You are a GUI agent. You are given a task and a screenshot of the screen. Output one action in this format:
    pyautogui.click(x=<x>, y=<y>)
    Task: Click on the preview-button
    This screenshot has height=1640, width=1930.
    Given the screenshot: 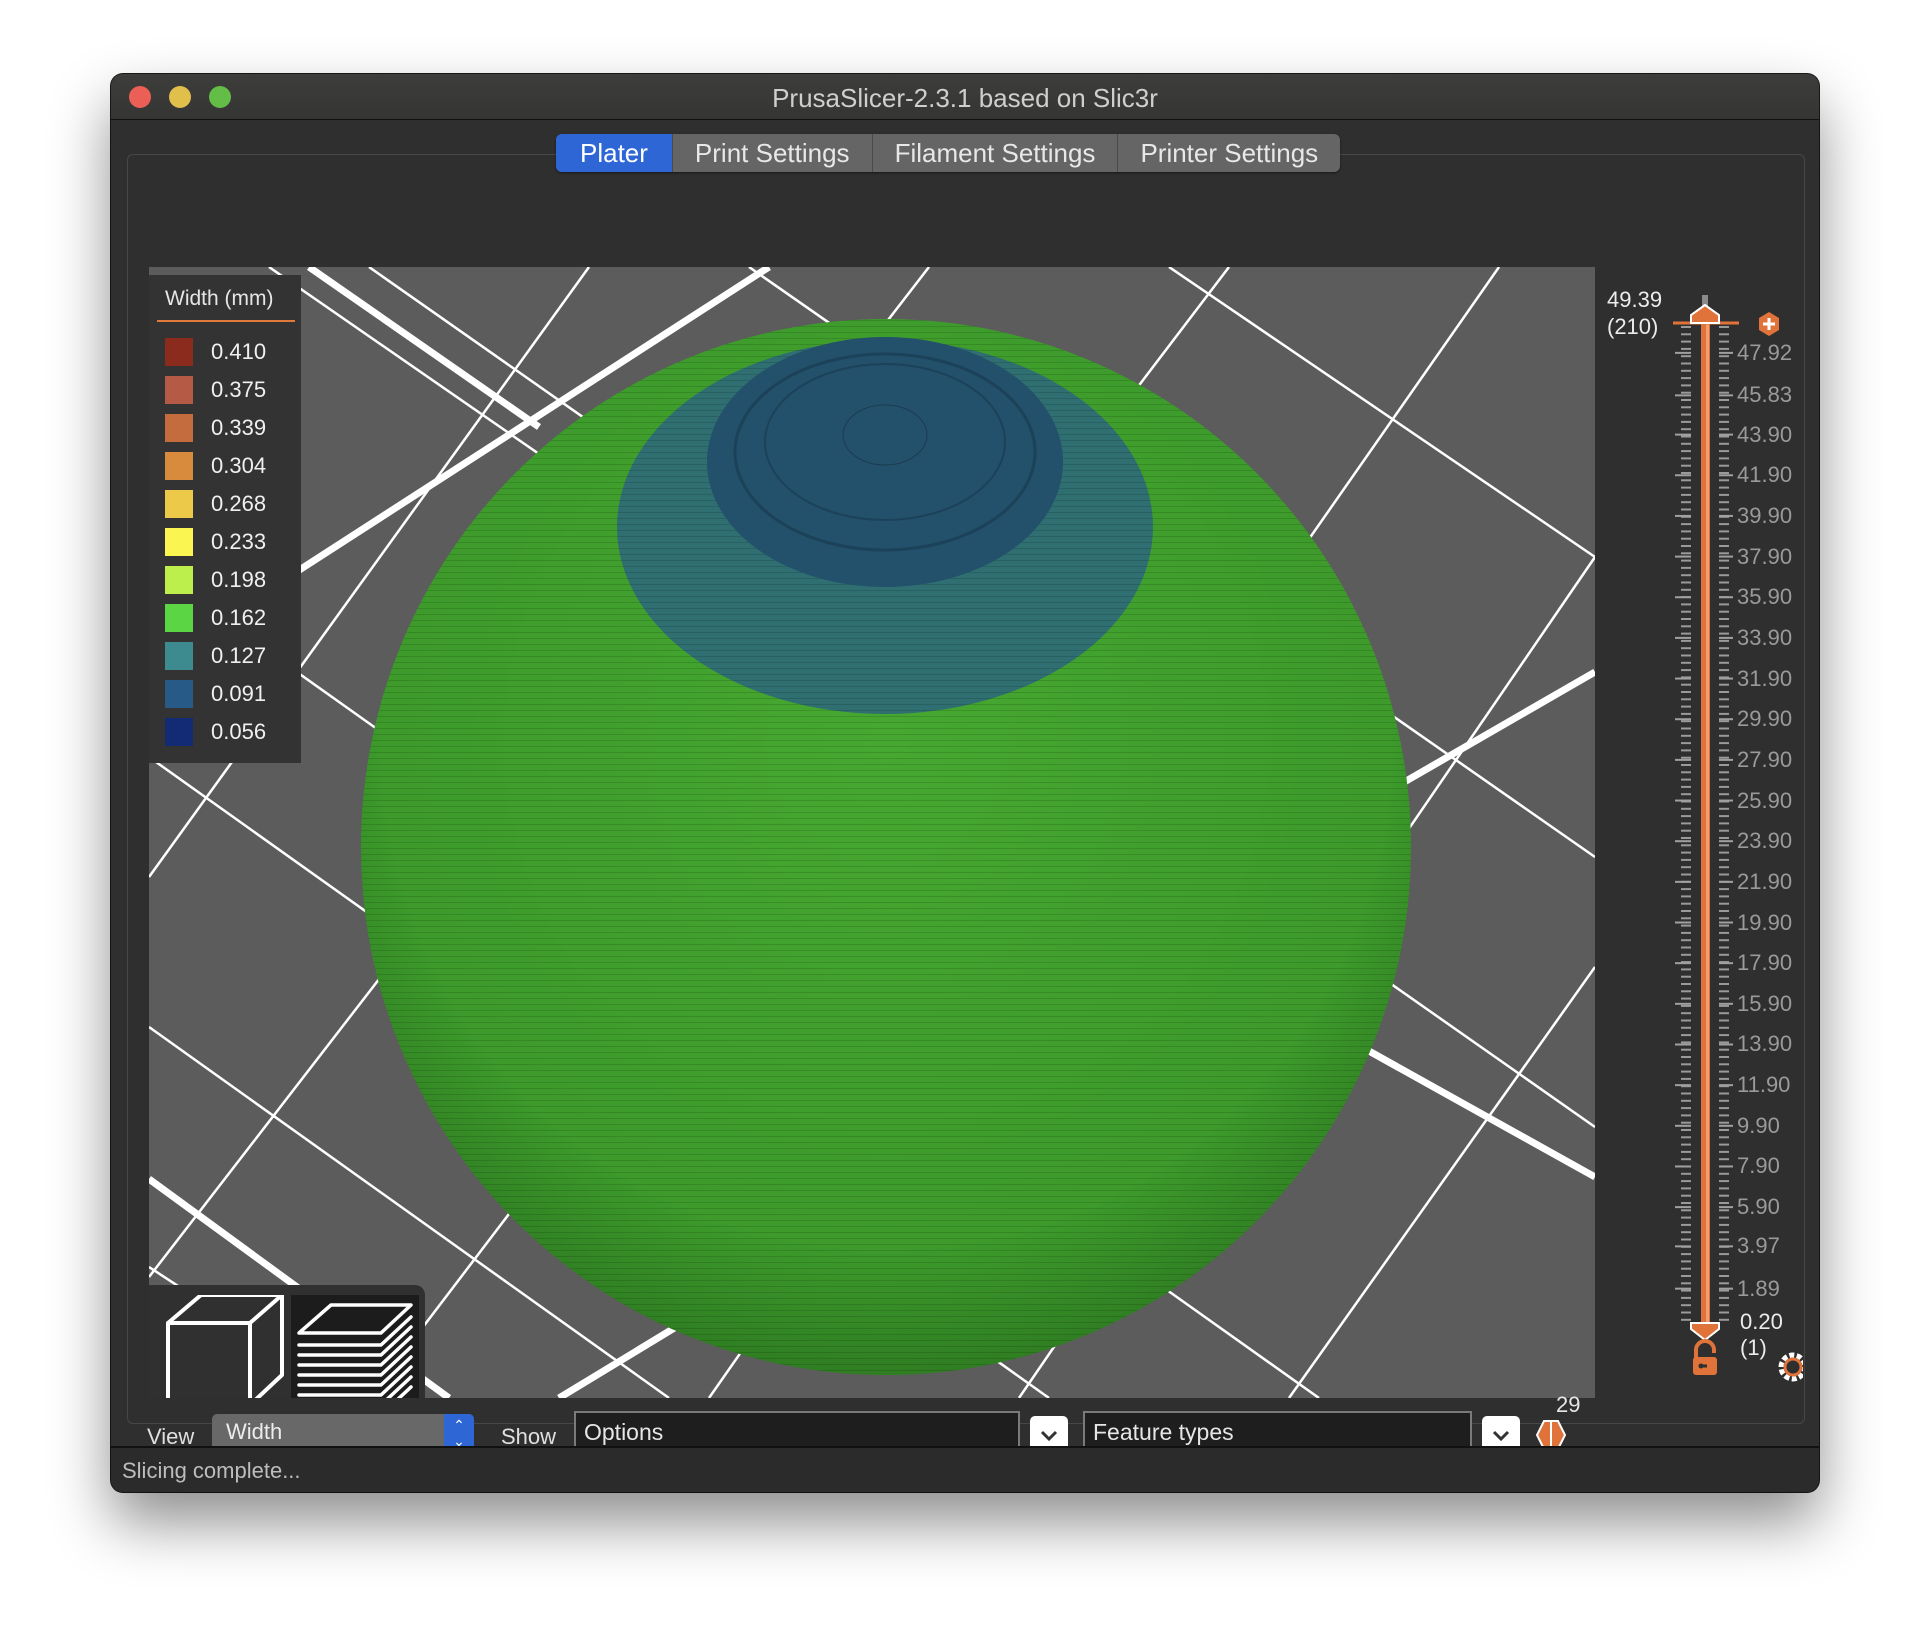 What is the action you would take?
    pyautogui.click(x=355, y=1346)
    